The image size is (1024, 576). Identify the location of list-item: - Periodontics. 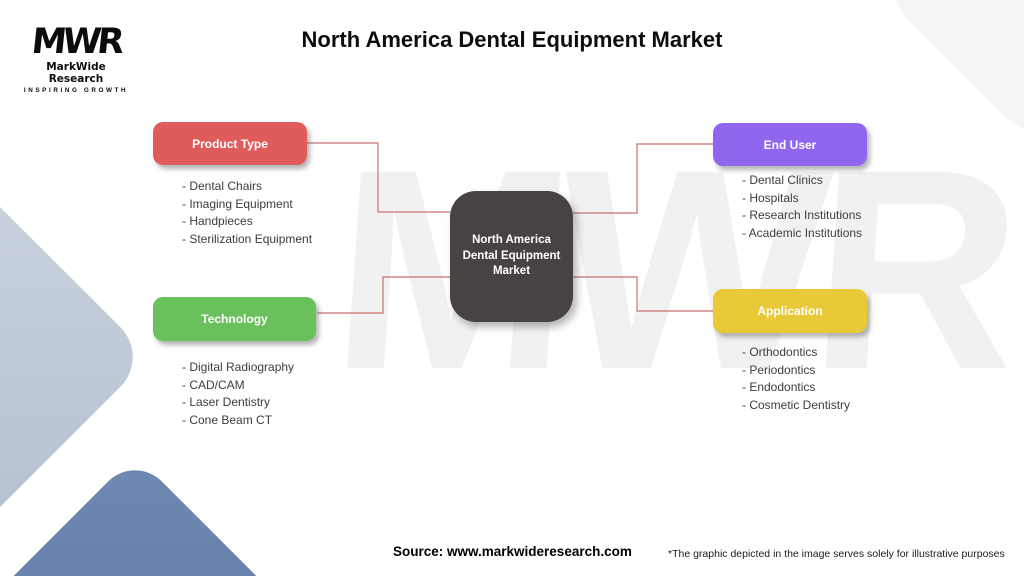
(779, 369).